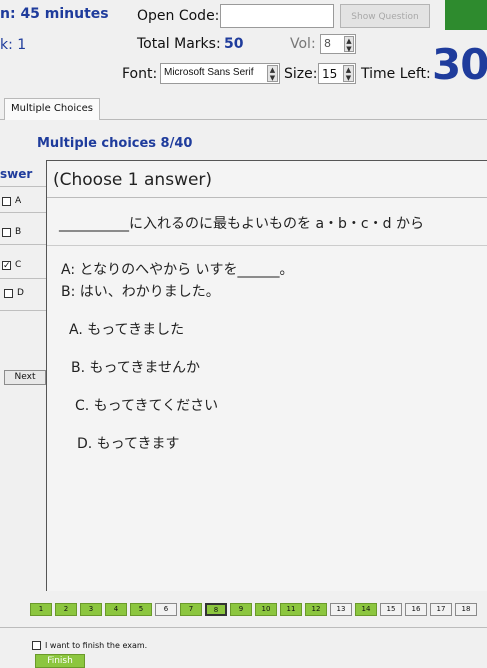 This screenshot has width=487, height=668. I want to click on size-label: Size:, so click(301, 74).